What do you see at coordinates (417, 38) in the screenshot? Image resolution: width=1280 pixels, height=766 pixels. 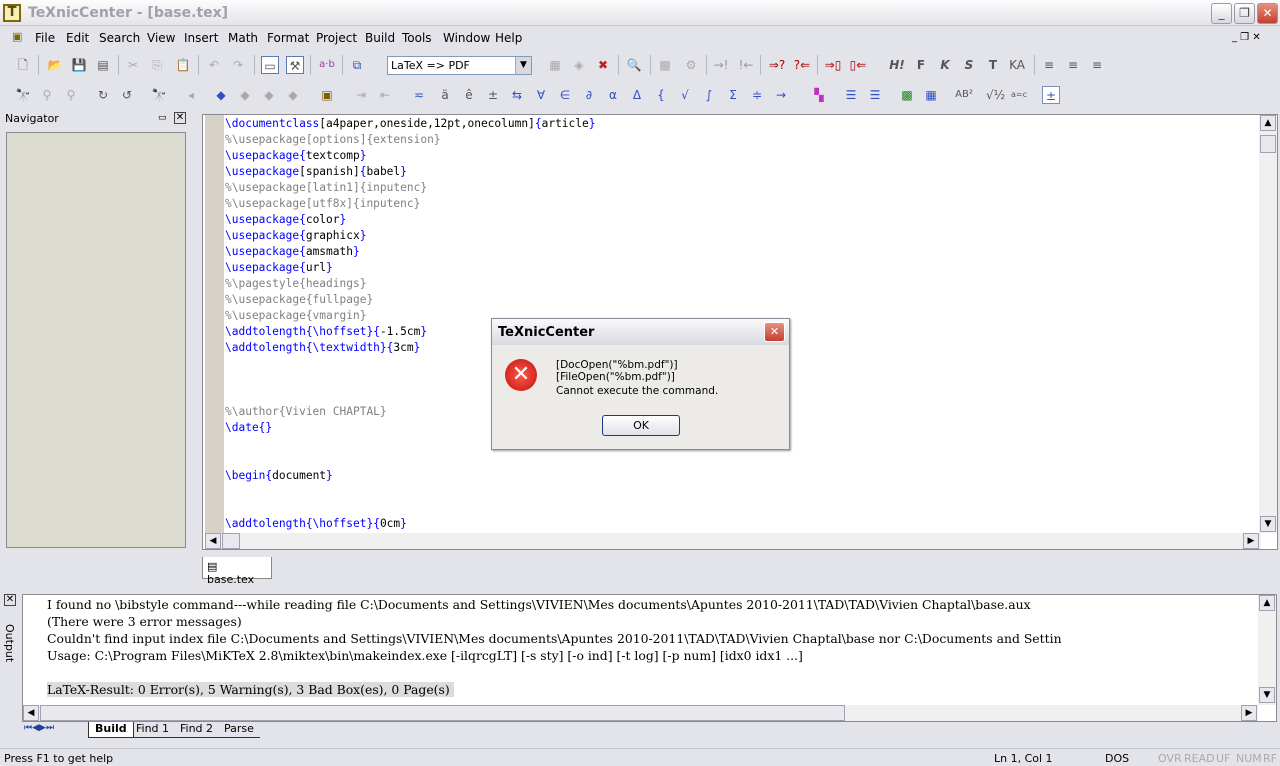 I see `menu-tools: Tools` at bounding box center [417, 38].